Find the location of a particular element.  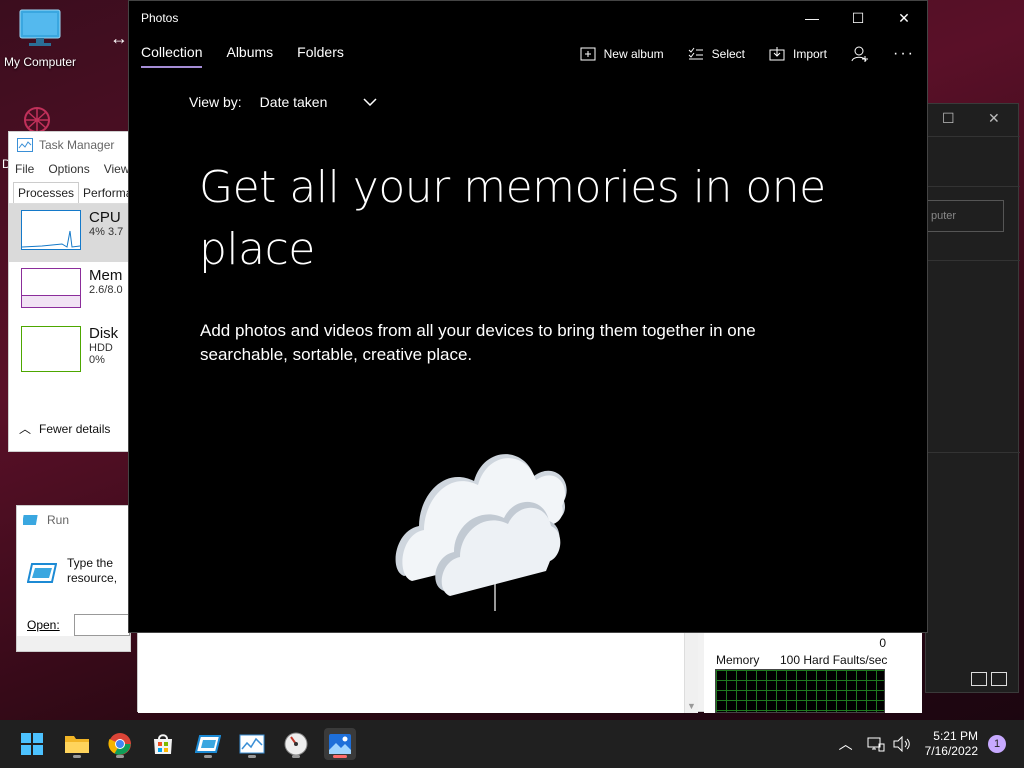

disk-usage: 0% is located at coordinates (97, 360).